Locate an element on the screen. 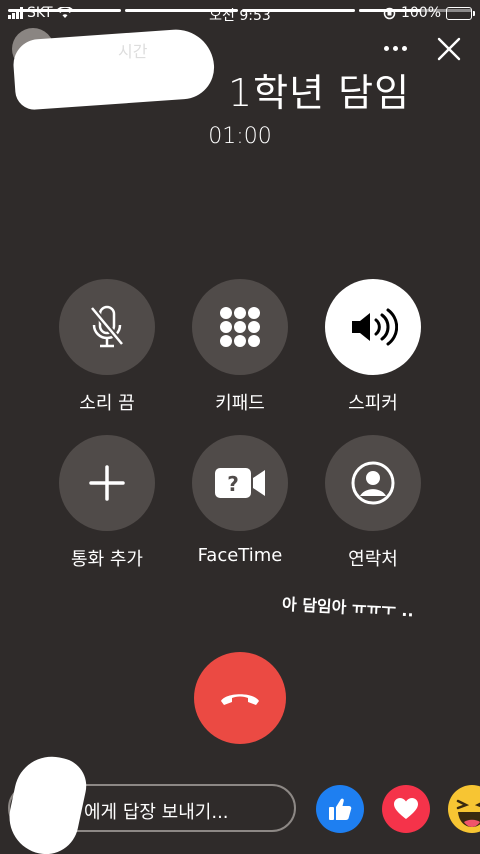  speaker-label: 스피커 is located at coordinates (373, 403).